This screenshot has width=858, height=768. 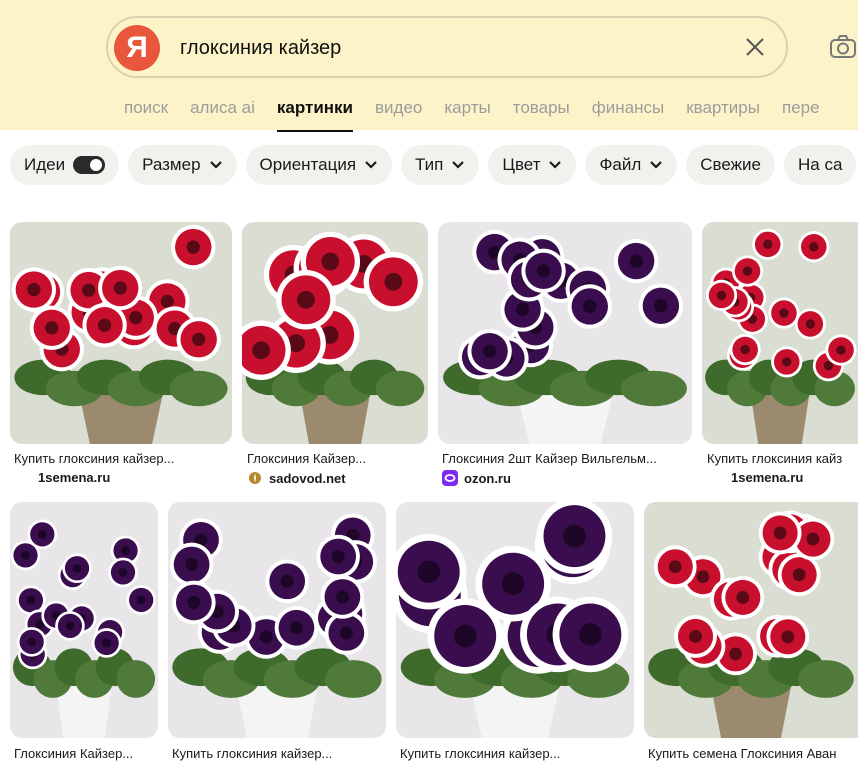 What do you see at coordinates (487, 478) in the screenshot?
I see `result-source-label: ozon.ru` at bounding box center [487, 478].